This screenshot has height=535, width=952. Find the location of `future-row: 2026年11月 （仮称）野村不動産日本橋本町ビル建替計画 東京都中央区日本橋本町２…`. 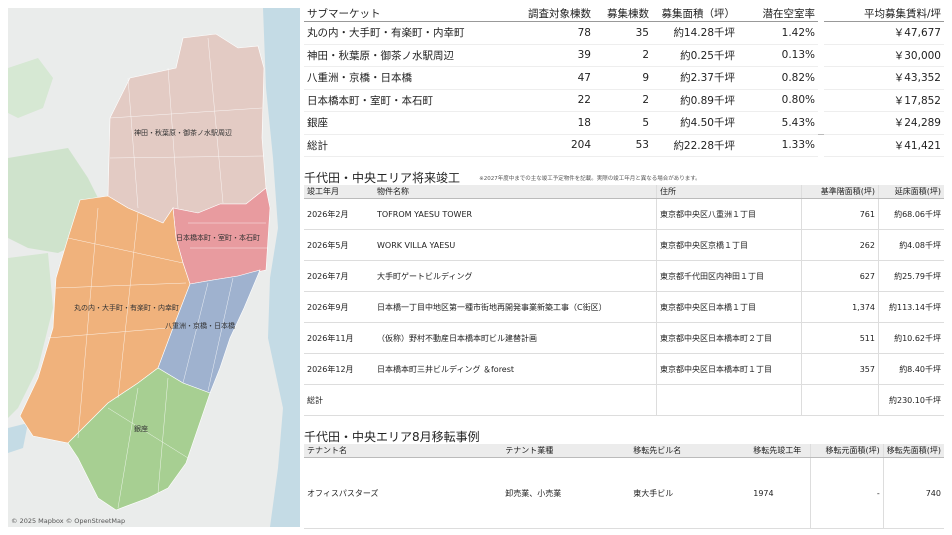

future-row: 2026年11月 （仮称）野村不動産日本橋本町ビル建替計画 東京都中央区日本橋本町２… is located at coordinates (624, 338).